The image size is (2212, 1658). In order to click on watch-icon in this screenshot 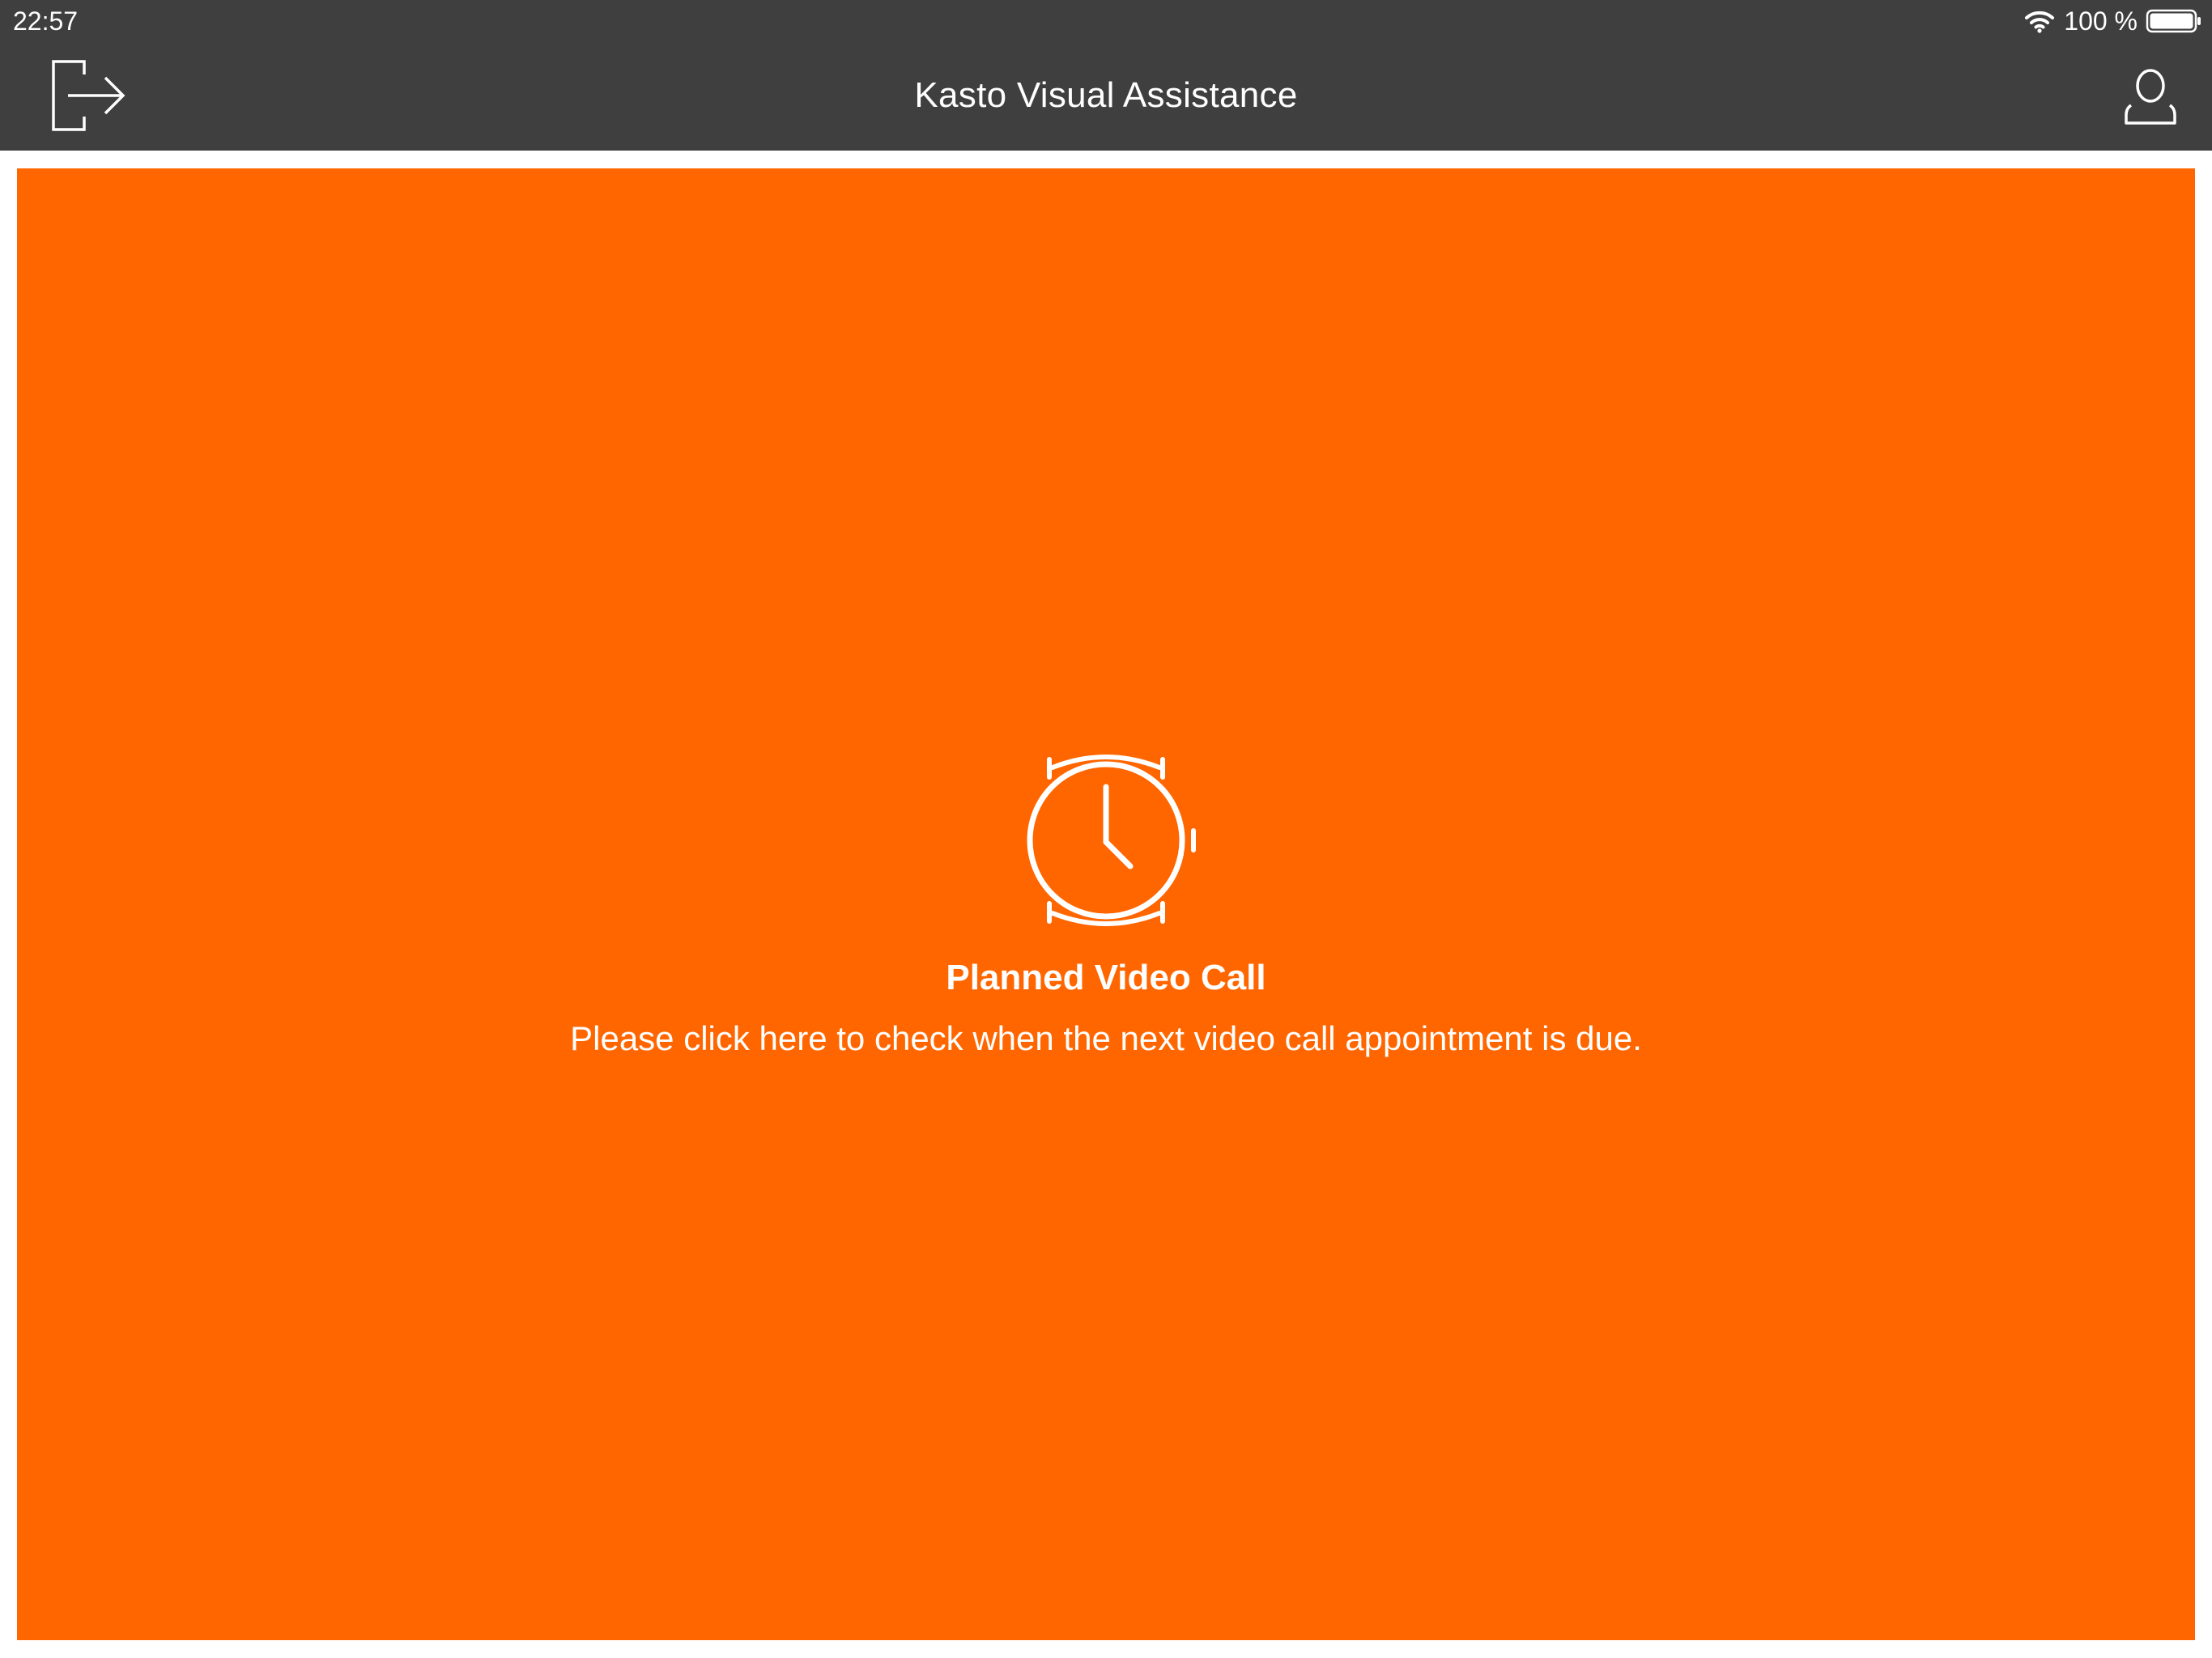, I will do `click(1106, 840)`.